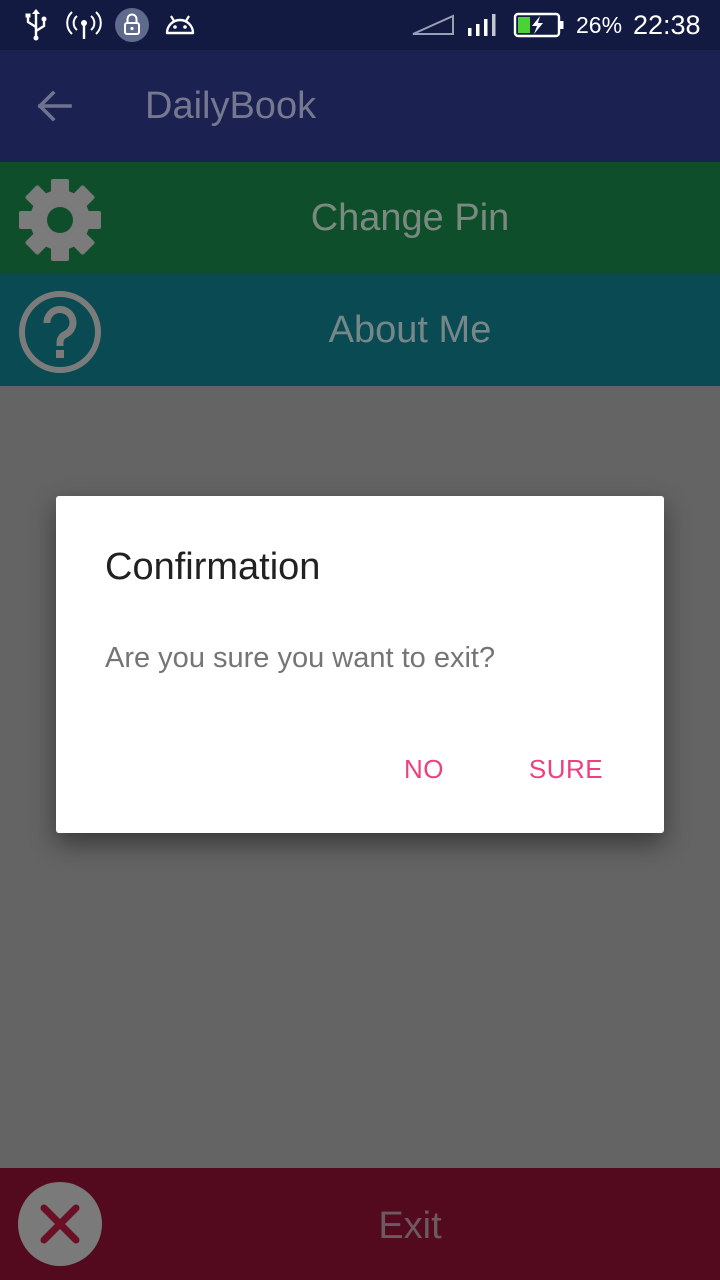  Describe the element at coordinates (60, 220) in the screenshot. I see `gear-icon` at that location.